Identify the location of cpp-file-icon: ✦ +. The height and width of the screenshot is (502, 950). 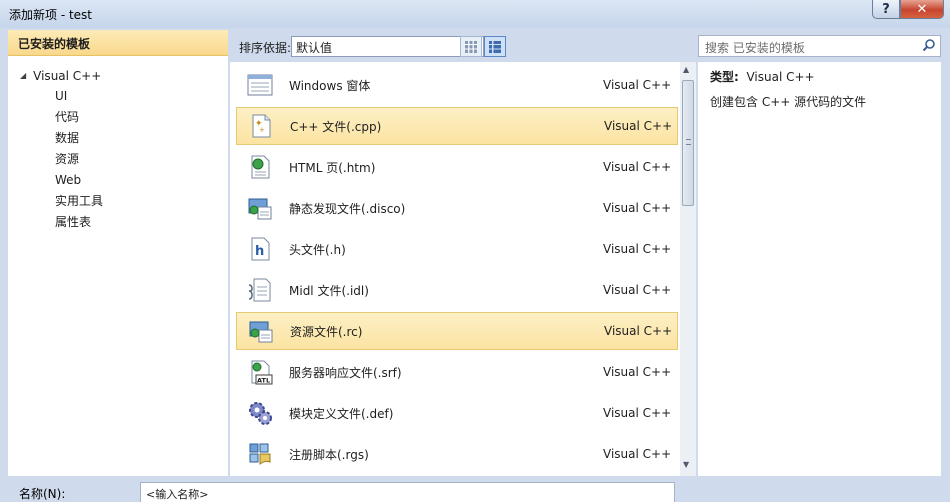
(261, 126).